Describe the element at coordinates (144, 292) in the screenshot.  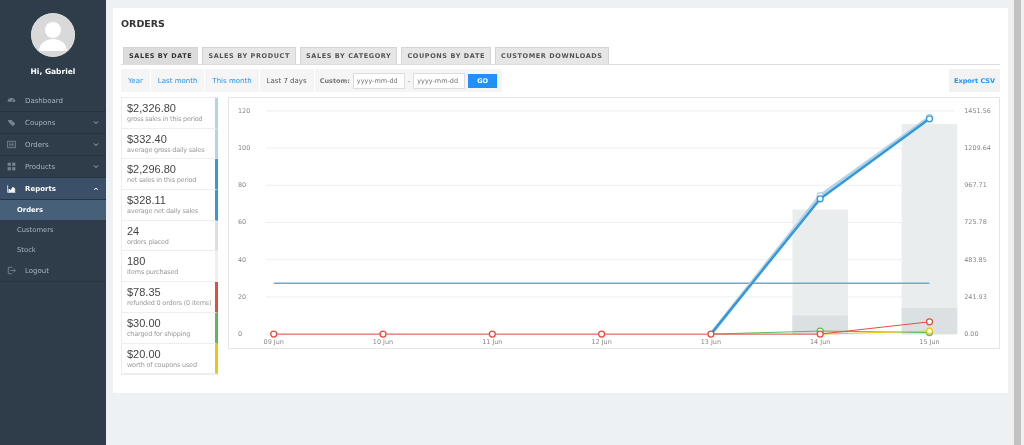
I see `summary-value: $78.35` at that location.